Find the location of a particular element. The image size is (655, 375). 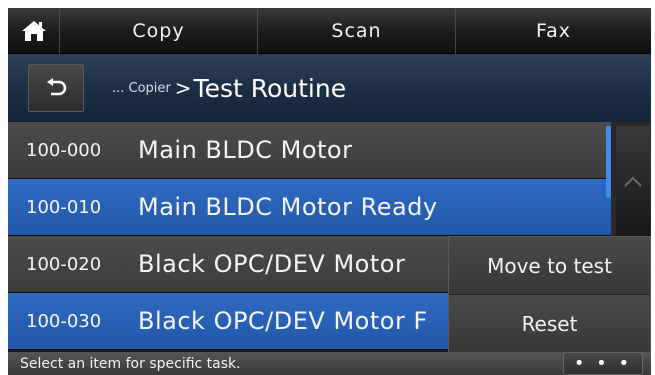

list-item: 100-010 Main BLDC Motor Ready is located at coordinates (309, 207).